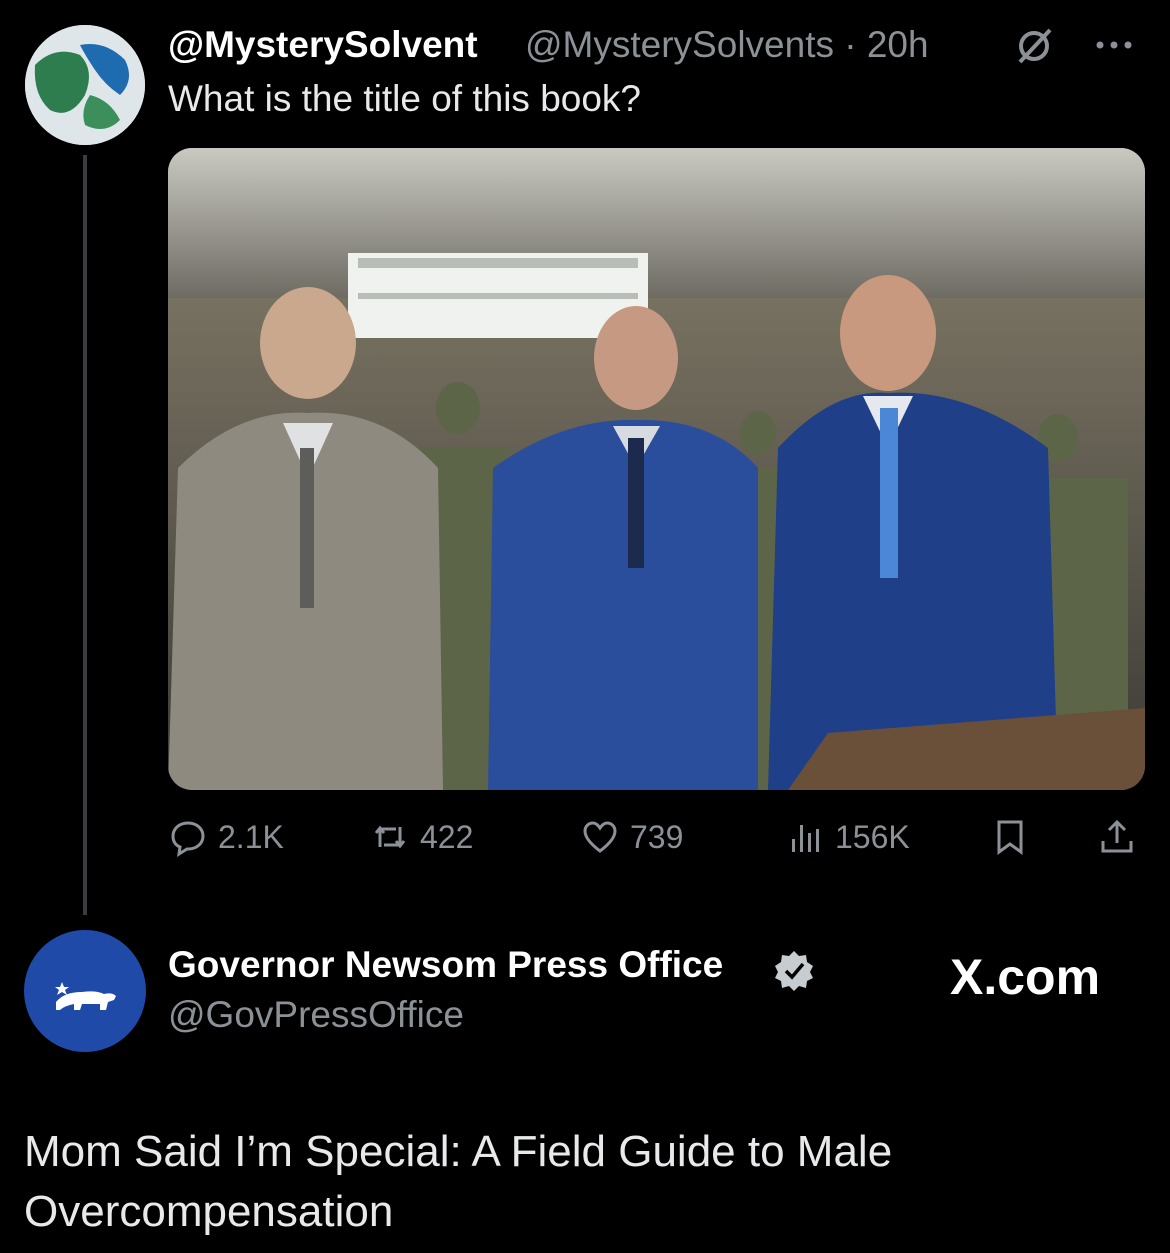 This screenshot has height=1253, width=1170. Describe the element at coordinates (85, 535) in the screenshot. I see `thread-line` at that location.